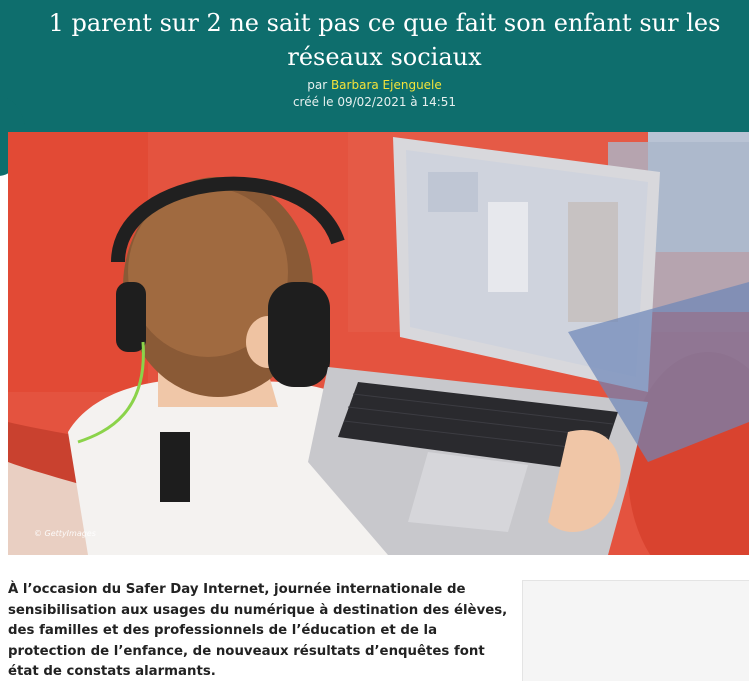  I want to click on image-credit: © GettyImages, so click(65, 533).